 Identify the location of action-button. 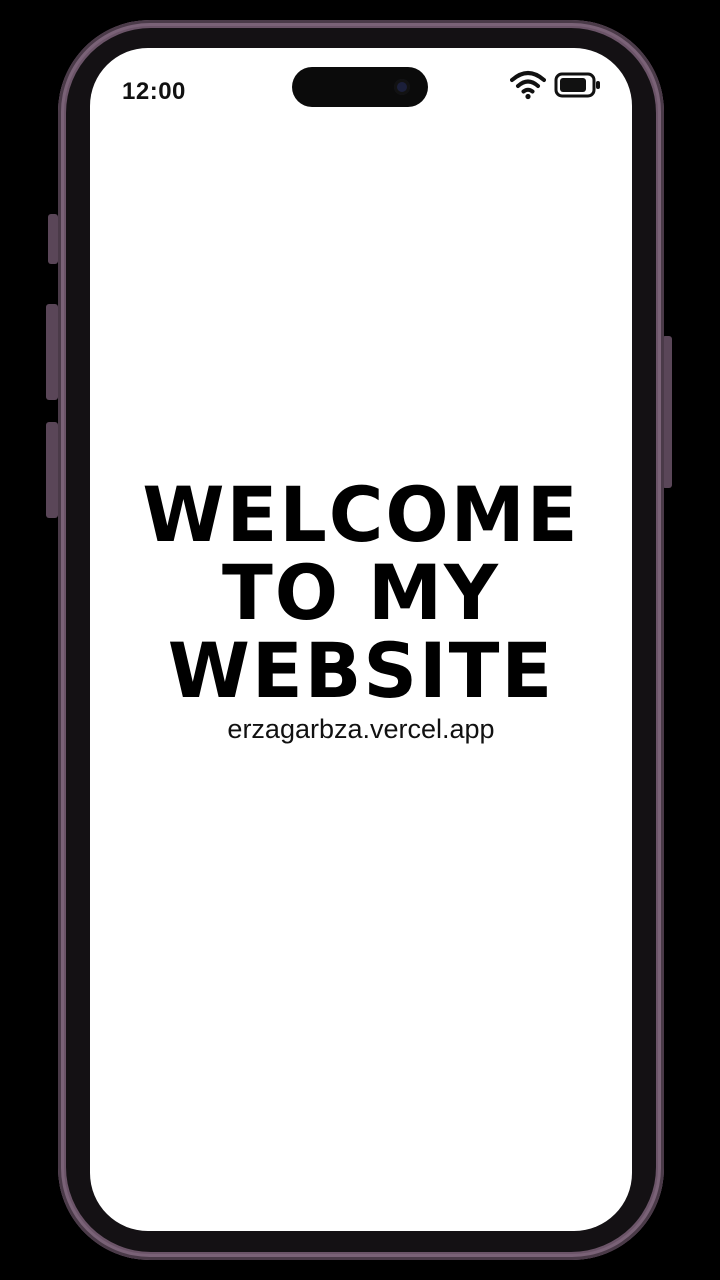
(53, 239).